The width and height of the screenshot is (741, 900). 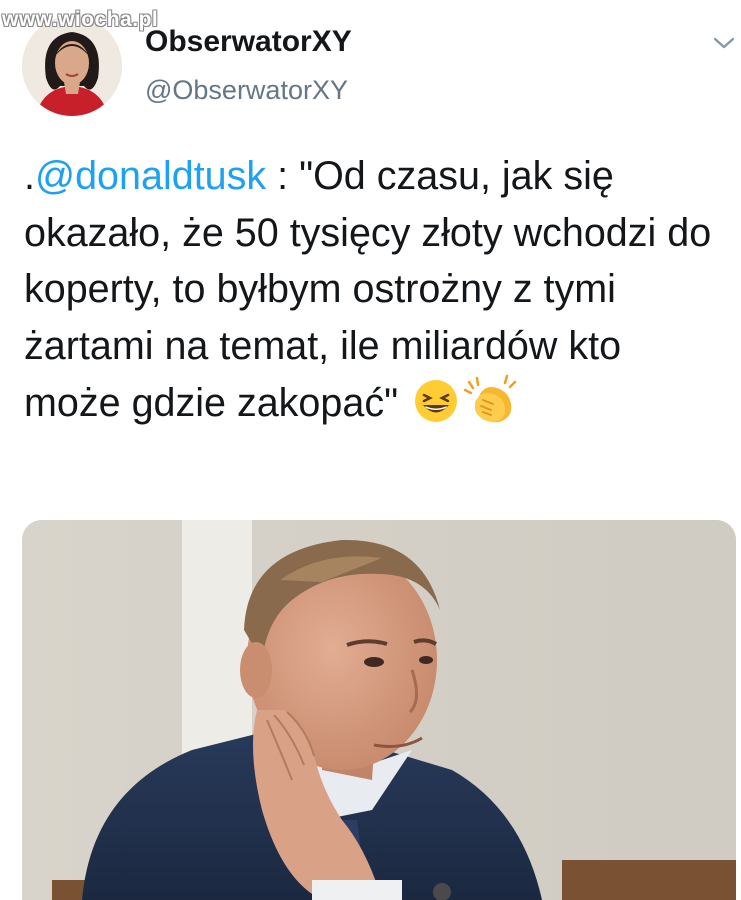 What do you see at coordinates (80, 19) in the screenshot?
I see `watermark: www.wiocha.pl` at bounding box center [80, 19].